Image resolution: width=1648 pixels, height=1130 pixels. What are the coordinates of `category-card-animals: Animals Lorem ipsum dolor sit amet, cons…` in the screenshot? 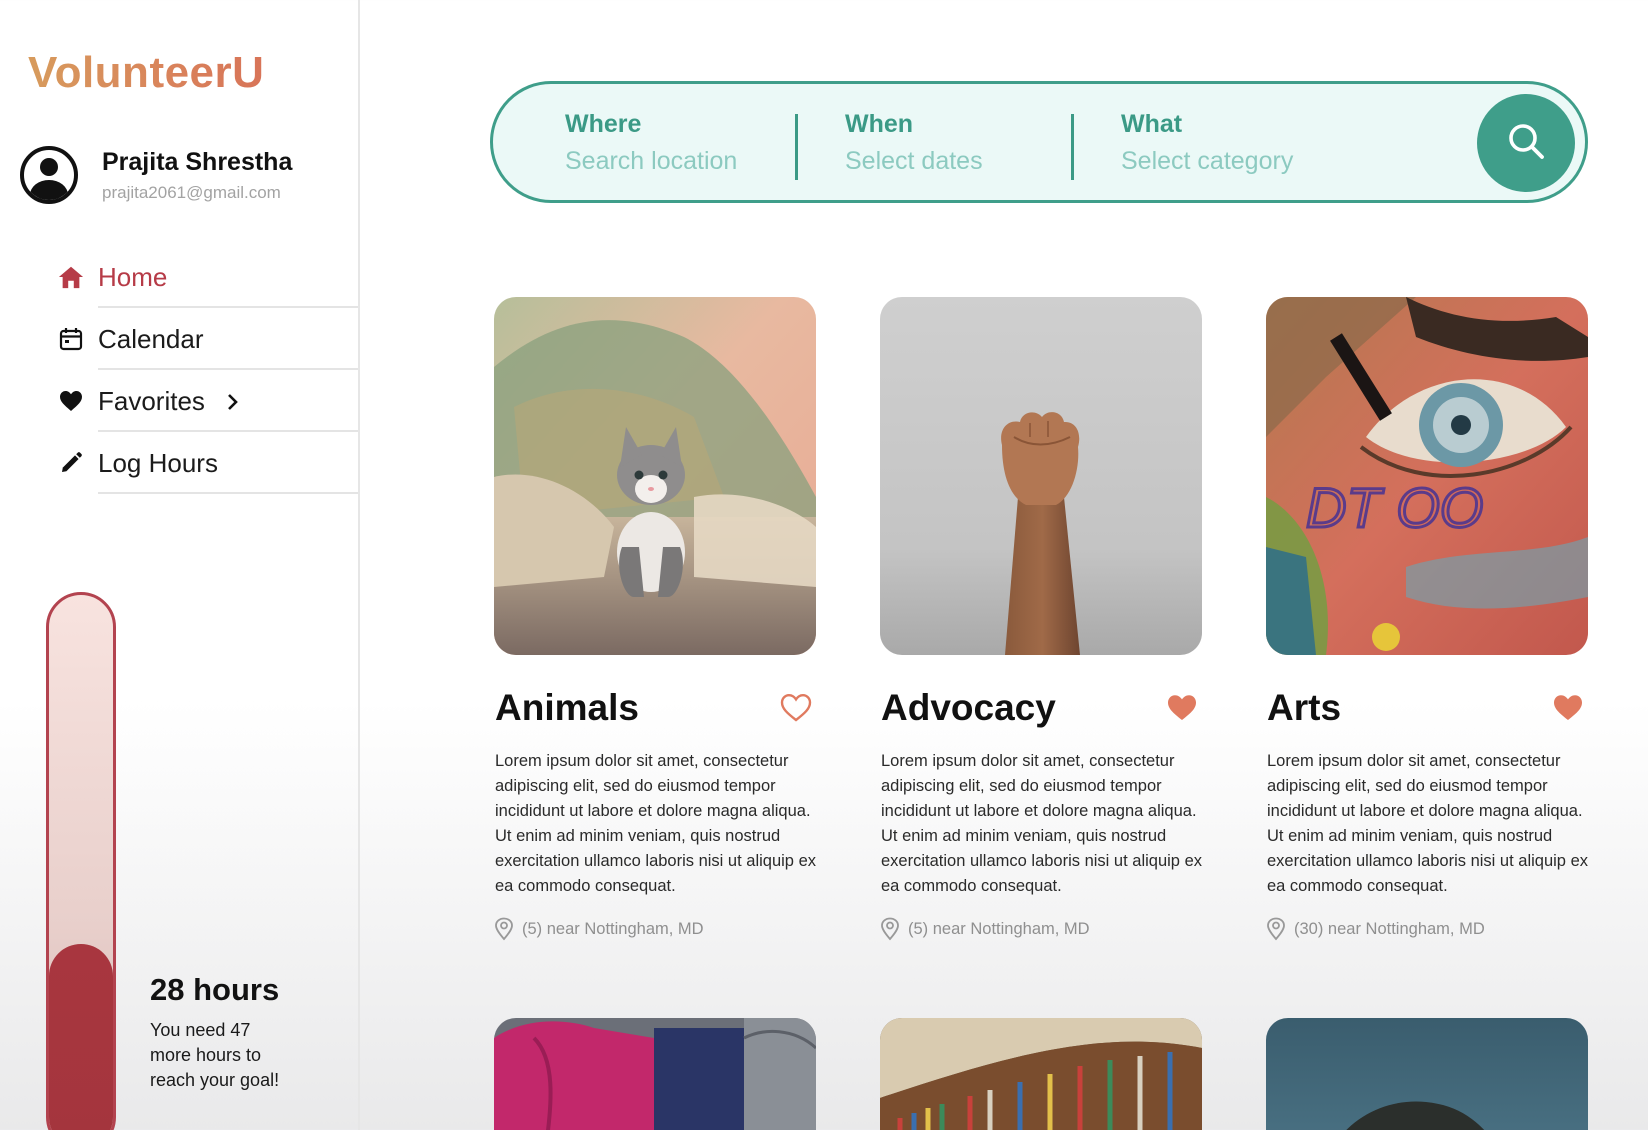 It's located at (655, 619).